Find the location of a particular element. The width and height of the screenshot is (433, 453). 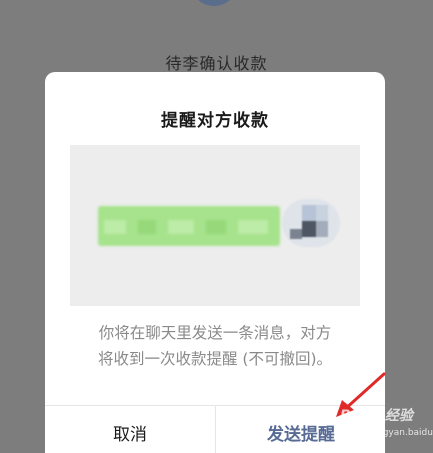

dialog-message: 你将在聊天里发送一条消息，对方 将收到一次收款提醒 (不可撤回)。 is located at coordinates (215, 346).